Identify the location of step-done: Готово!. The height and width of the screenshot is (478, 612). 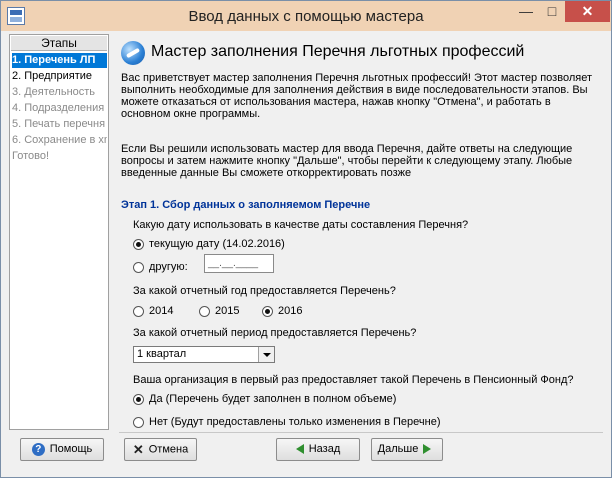
(31, 156).